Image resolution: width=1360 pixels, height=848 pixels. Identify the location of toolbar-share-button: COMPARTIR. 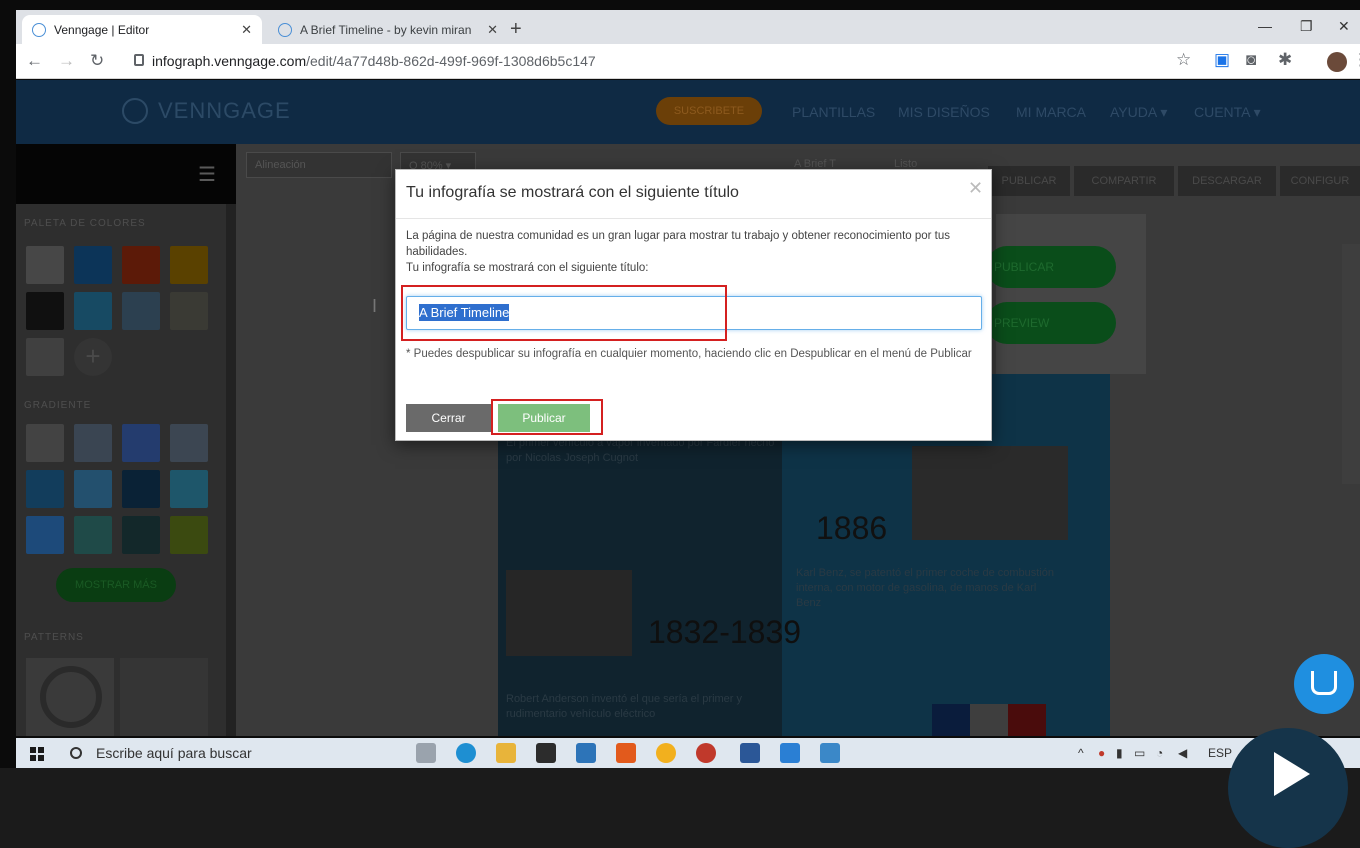
(1124, 181).